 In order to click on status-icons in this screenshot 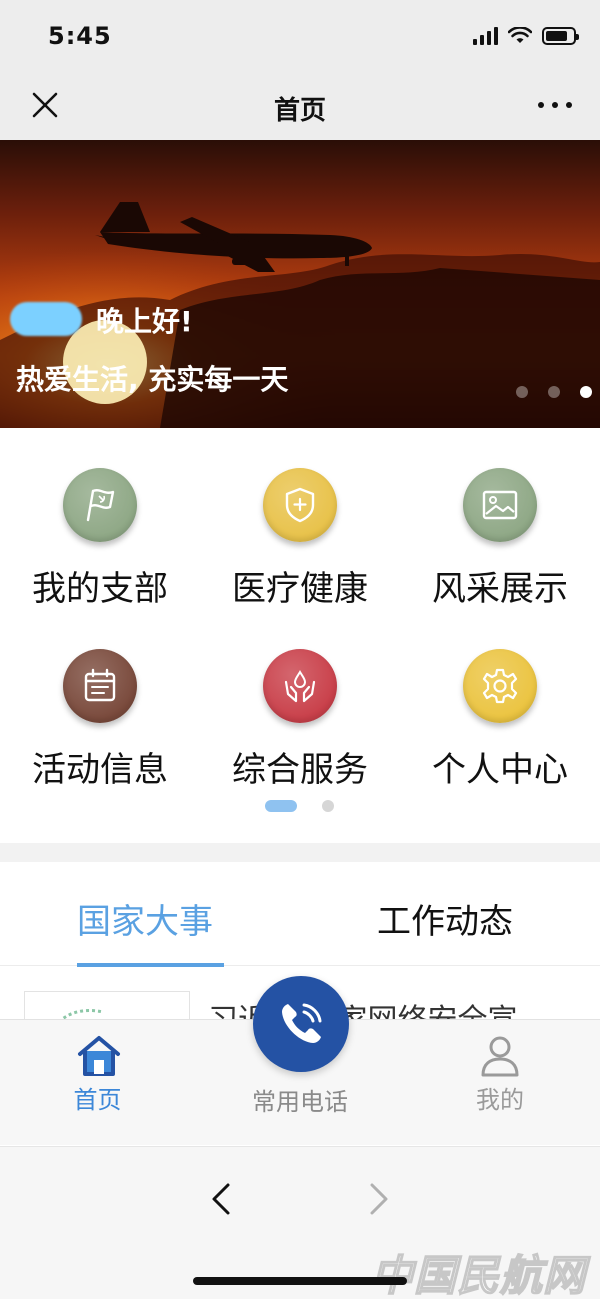, I will do `click(526, 36)`.